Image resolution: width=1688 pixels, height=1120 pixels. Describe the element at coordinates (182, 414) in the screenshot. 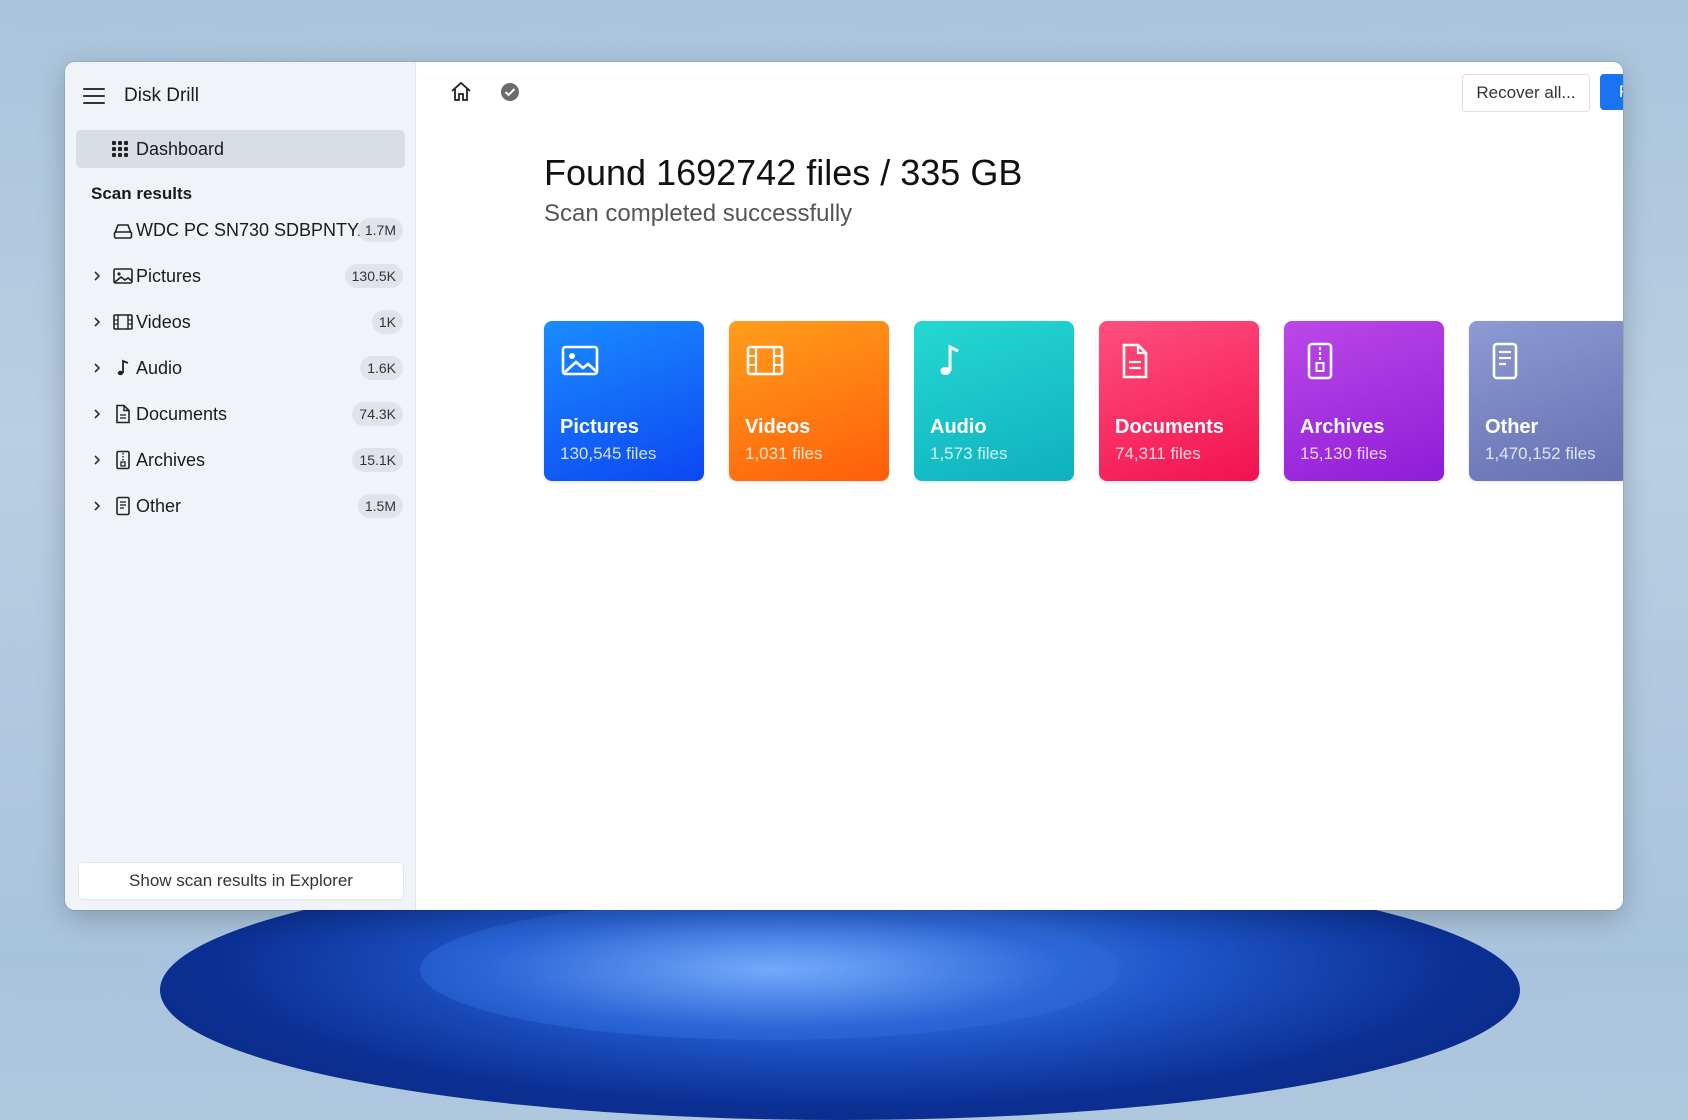

I see `sidebar-item-label: Documents` at that location.